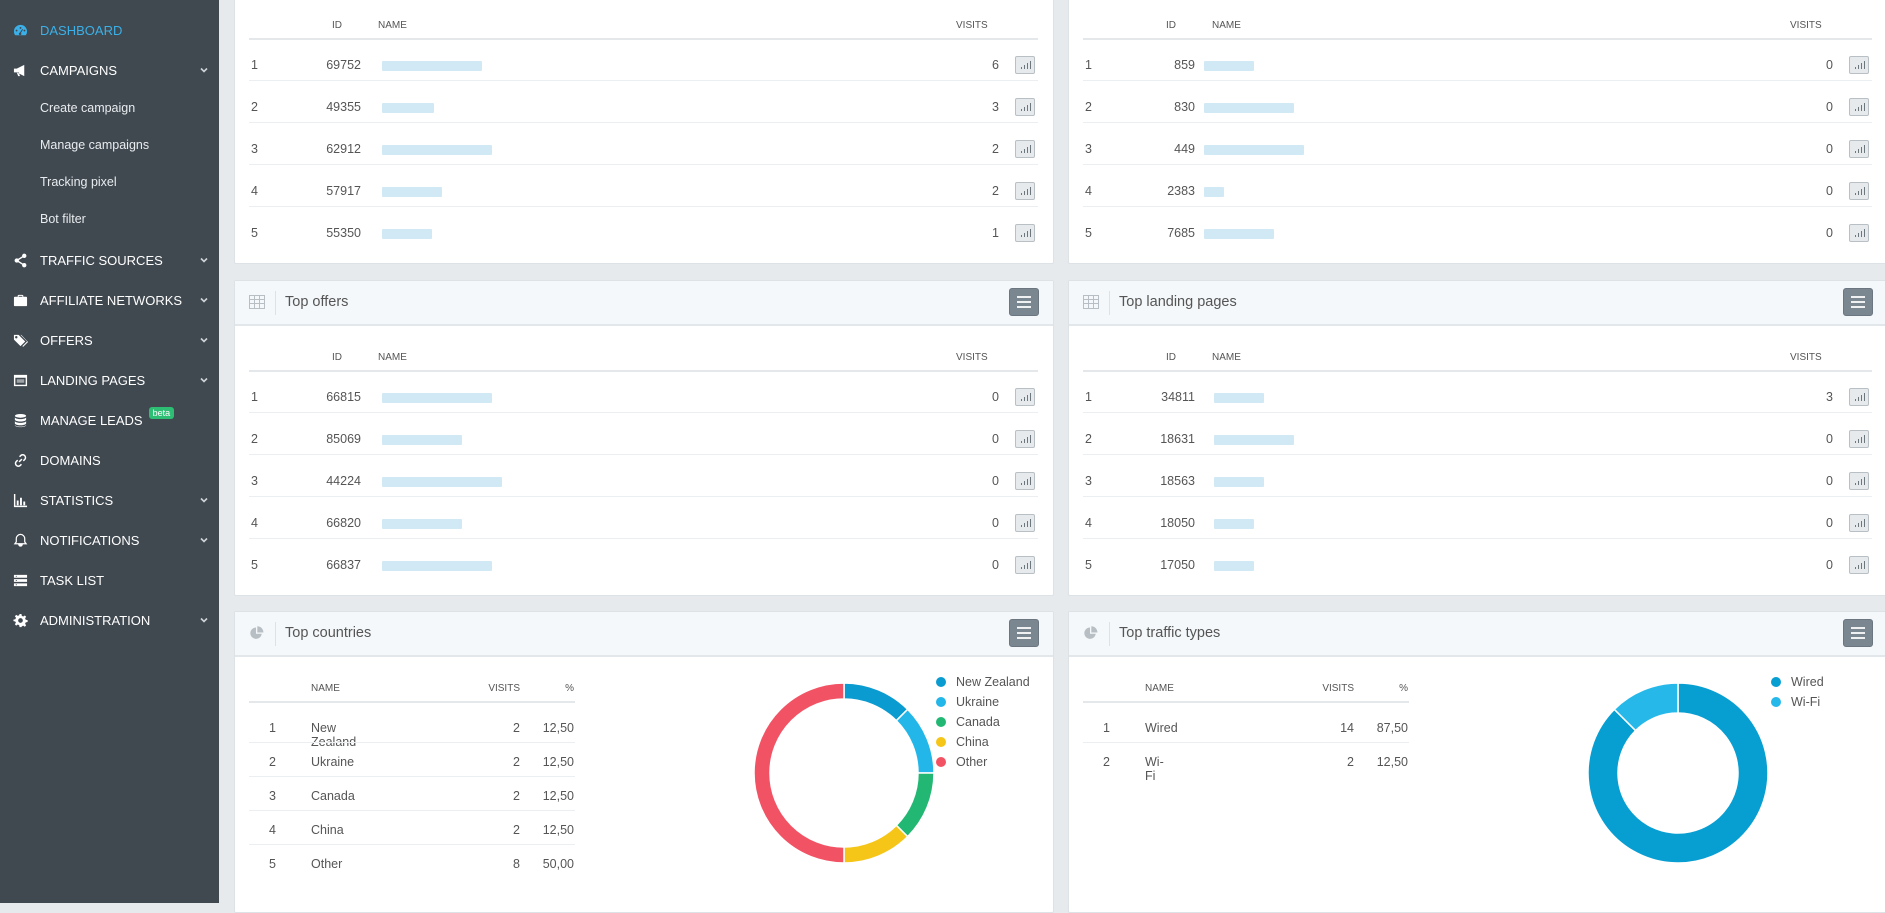 The image size is (1885, 913). What do you see at coordinates (109, 144) in the screenshot?
I see `sidebar-subitem-manage-campaigns: Manage campaigns` at bounding box center [109, 144].